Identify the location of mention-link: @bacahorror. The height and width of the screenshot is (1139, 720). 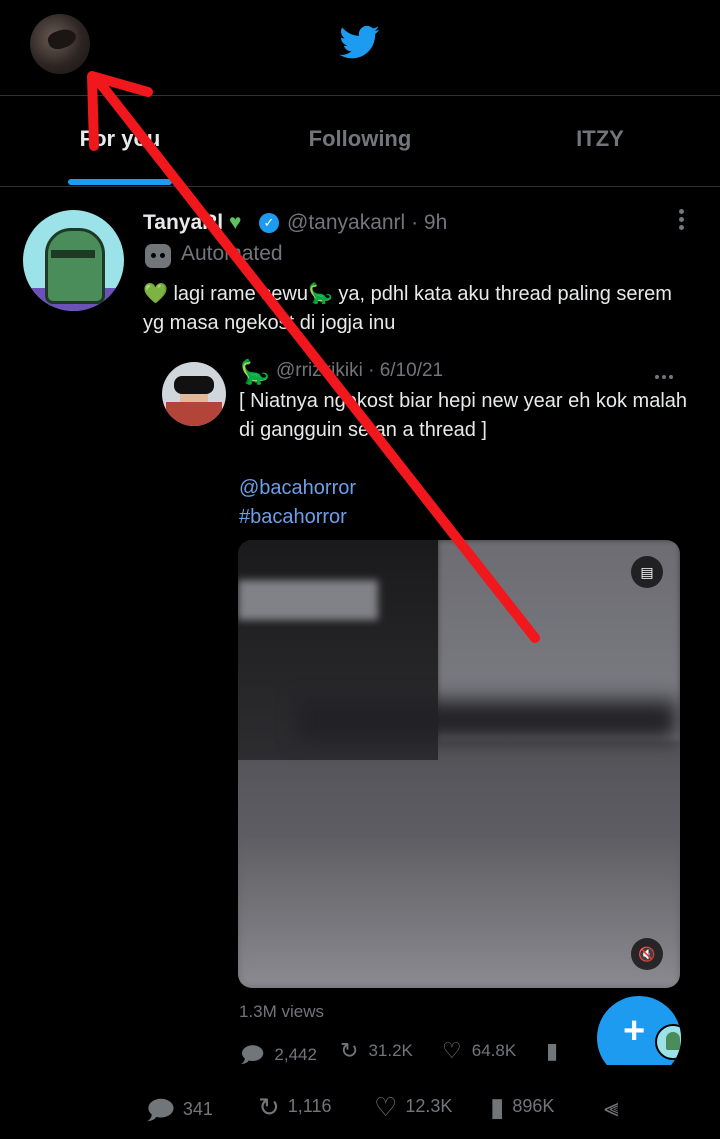
(464, 488).